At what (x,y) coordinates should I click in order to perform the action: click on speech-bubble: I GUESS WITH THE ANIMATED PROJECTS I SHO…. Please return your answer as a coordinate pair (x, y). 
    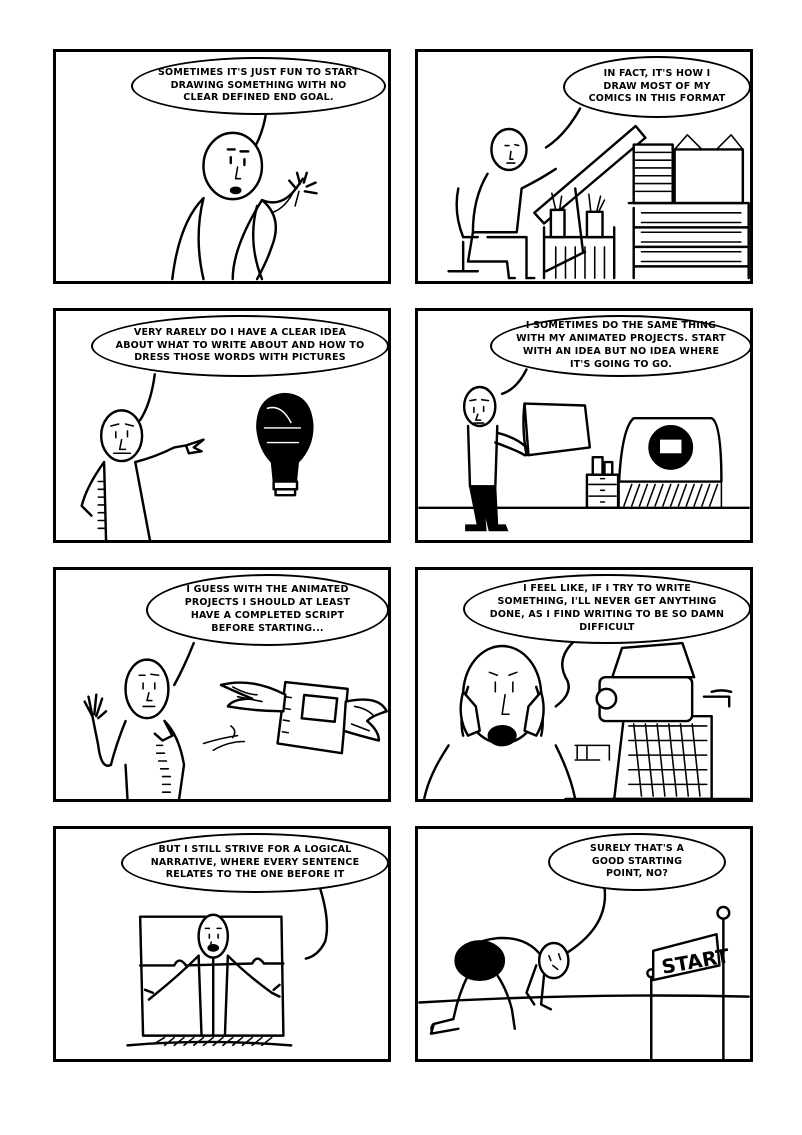
    Looking at the image, I should click on (267, 610).